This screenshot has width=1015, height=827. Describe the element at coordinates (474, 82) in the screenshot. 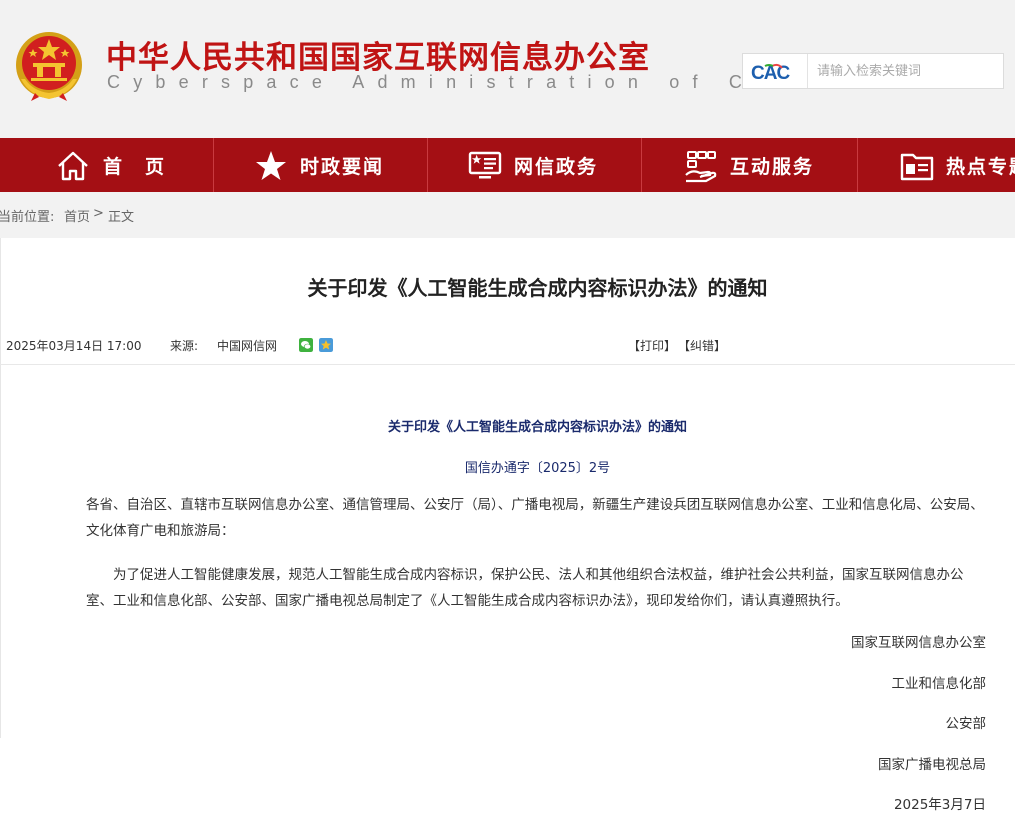

I see `site-subtitle: Cyberspace Administration of China` at that location.